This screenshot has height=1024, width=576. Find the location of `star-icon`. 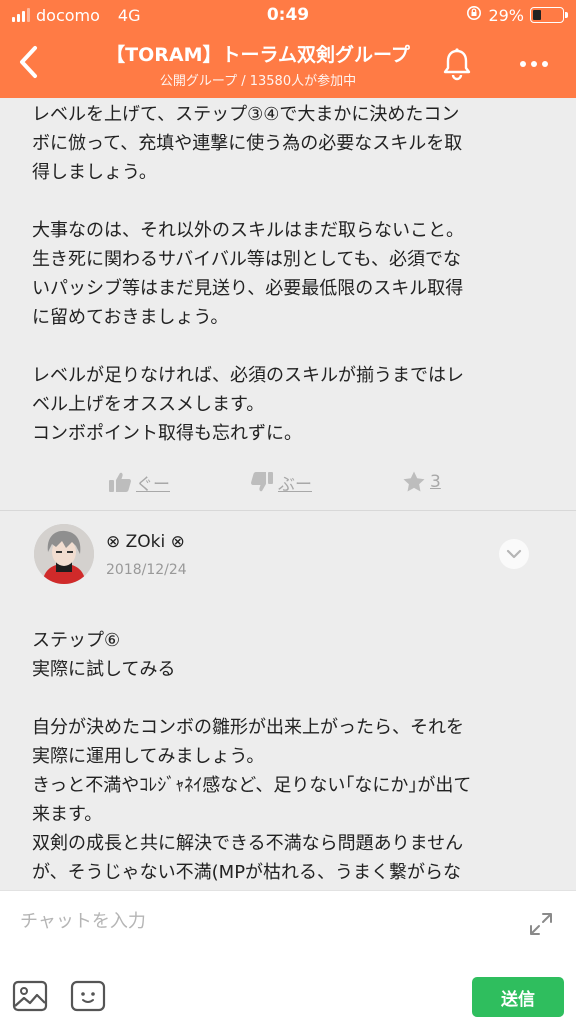

star-icon is located at coordinates (414, 481).